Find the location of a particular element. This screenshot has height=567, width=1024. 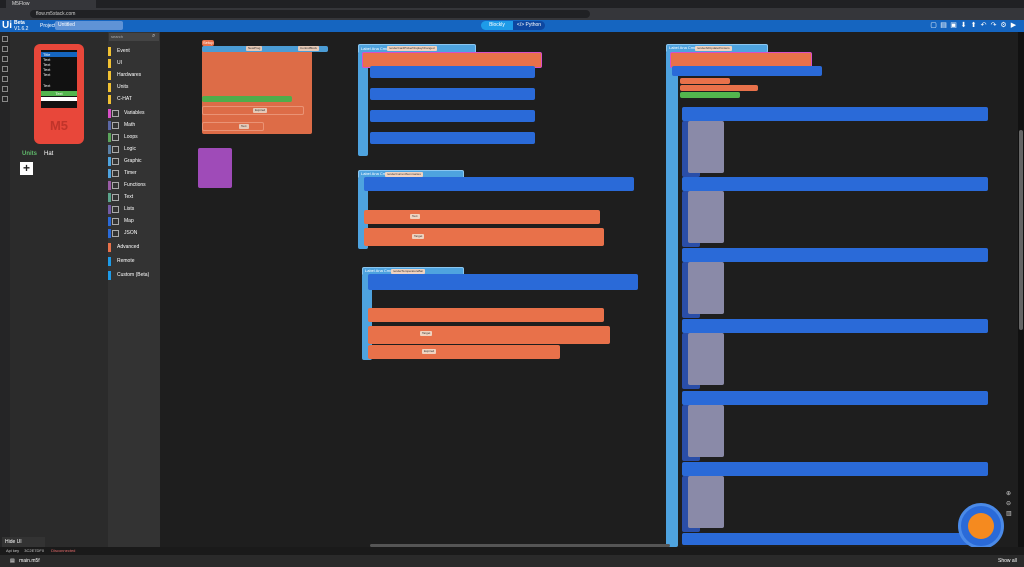

device-screen: Title Text Text Text Text Text Text is located at coordinates (59, 79).